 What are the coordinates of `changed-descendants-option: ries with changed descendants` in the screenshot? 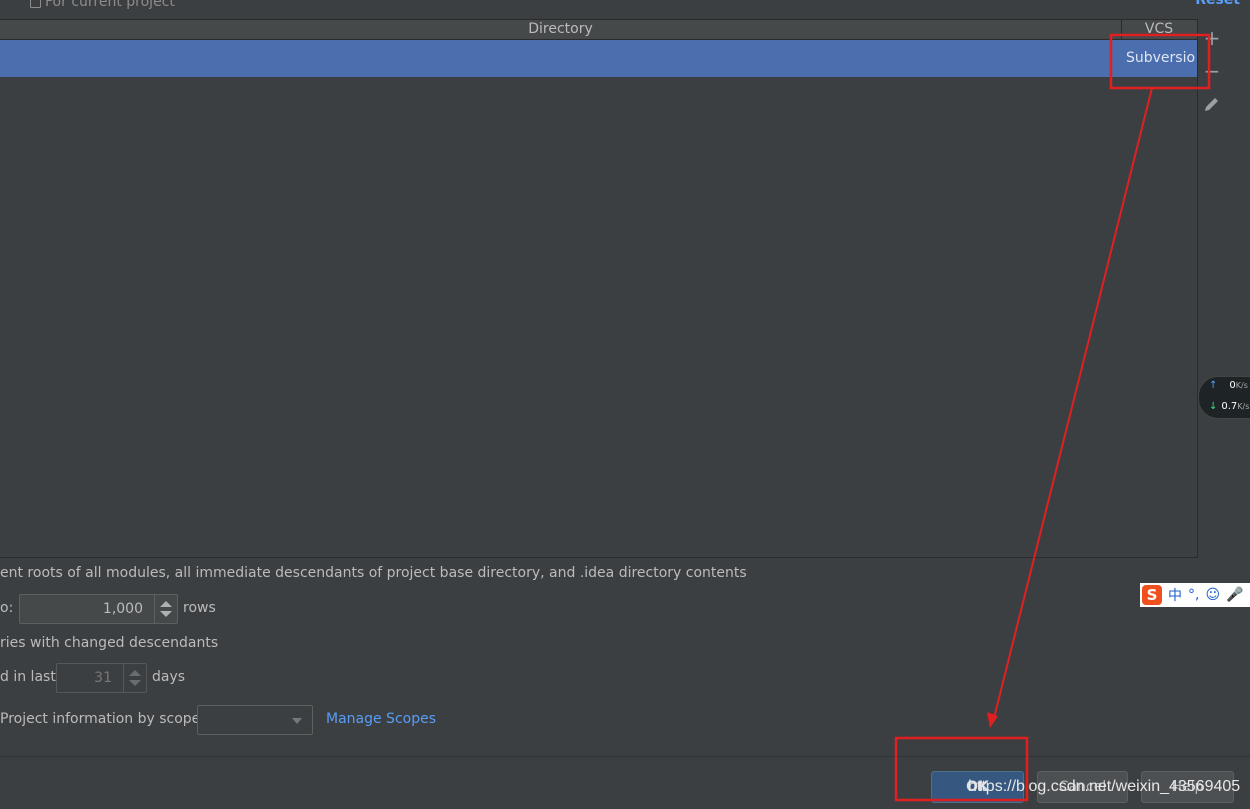 It's located at (109, 643).